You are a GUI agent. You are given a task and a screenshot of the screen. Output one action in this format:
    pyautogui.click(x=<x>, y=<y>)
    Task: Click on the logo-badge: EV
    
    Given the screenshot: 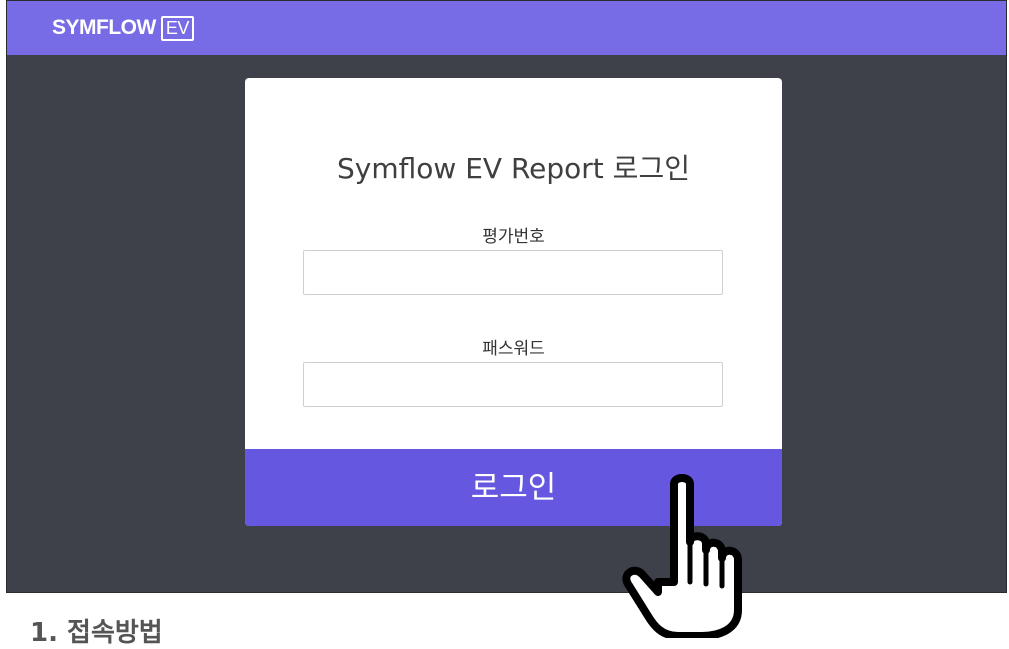 What is the action you would take?
    pyautogui.click(x=177, y=28)
    